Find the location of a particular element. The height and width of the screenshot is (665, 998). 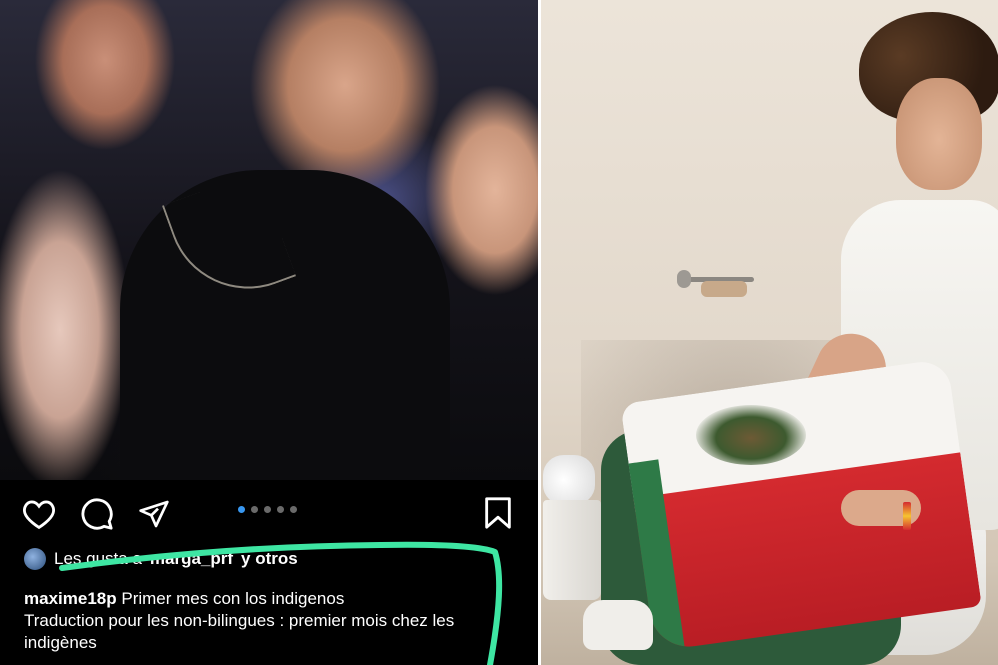

trash-bin is located at coordinates (572, 550).